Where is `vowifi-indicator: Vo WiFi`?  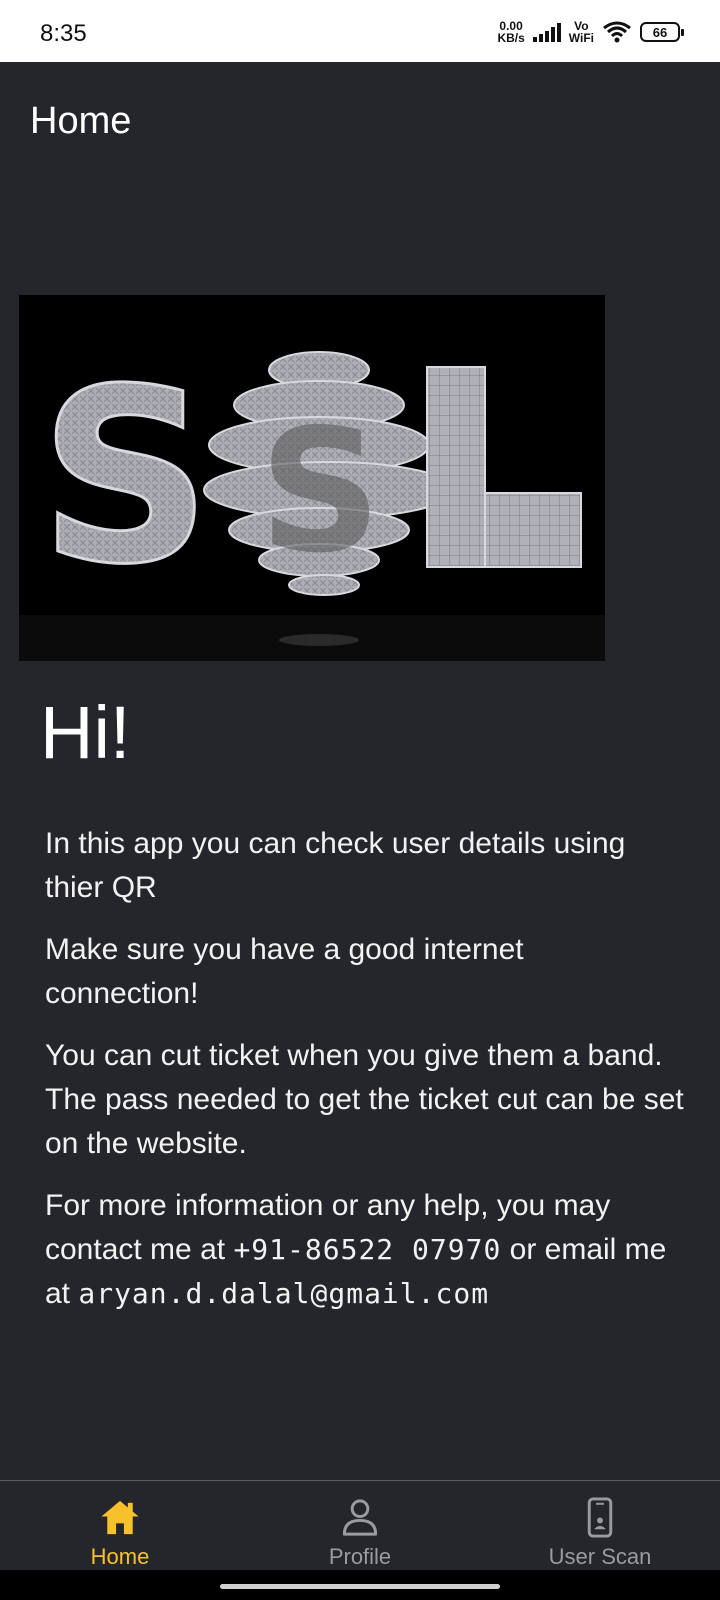 vowifi-indicator: Vo WiFi is located at coordinates (581, 32).